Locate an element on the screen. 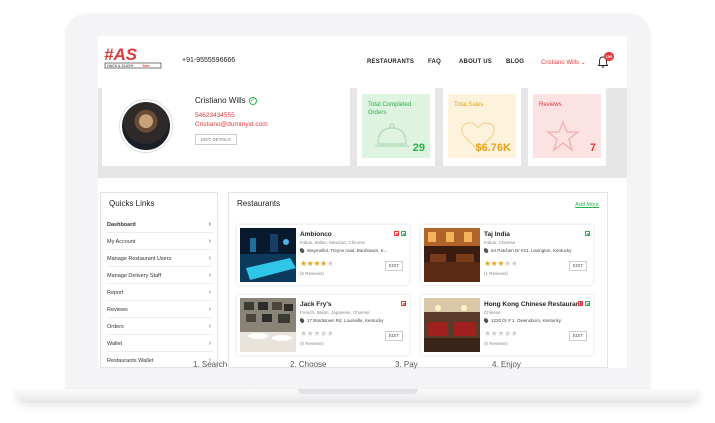  stat-card-reviews: Reviews 7 is located at coordinates (567, 127).